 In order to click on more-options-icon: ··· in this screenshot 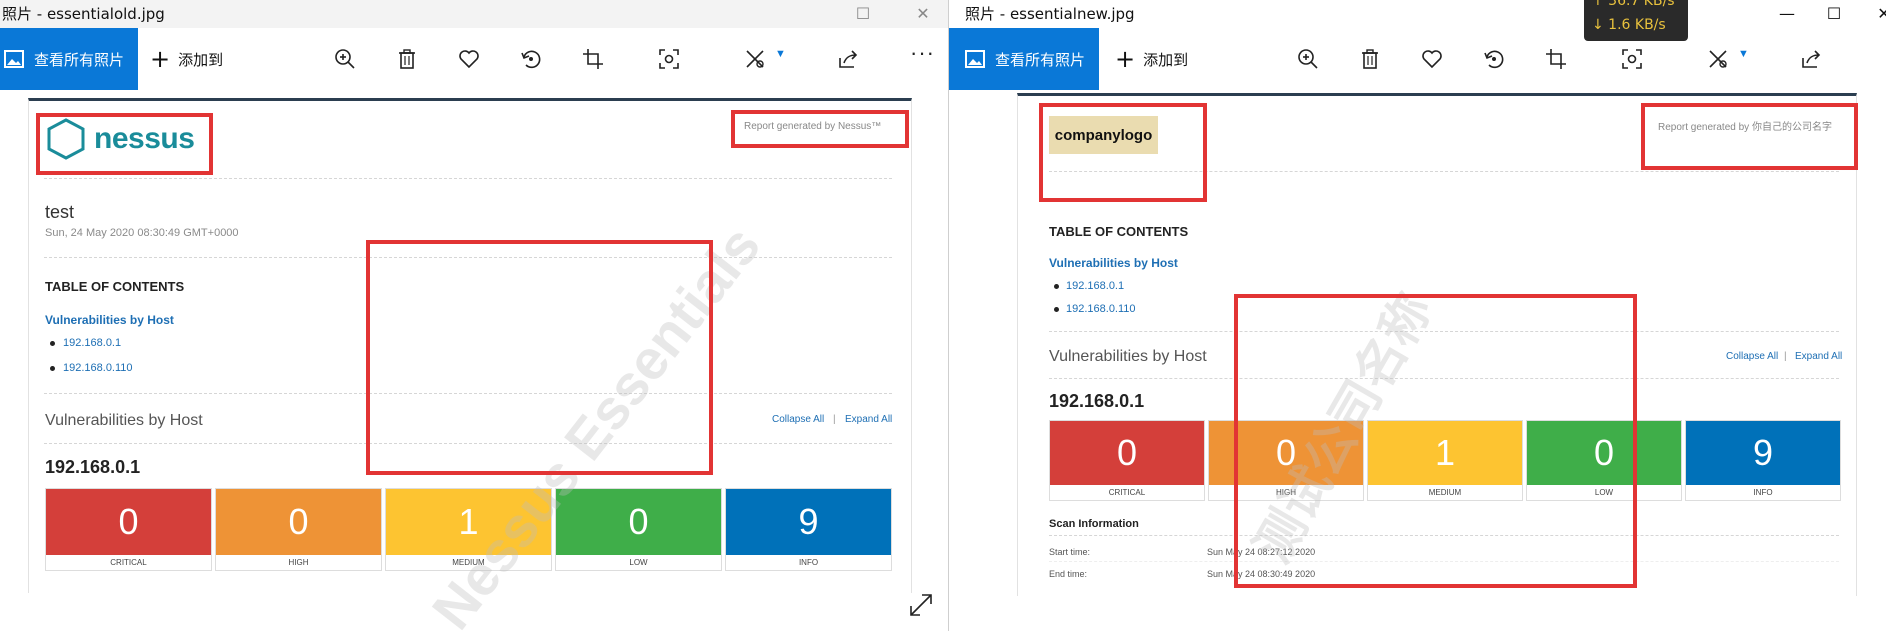, I will do `click(922, 53)`.